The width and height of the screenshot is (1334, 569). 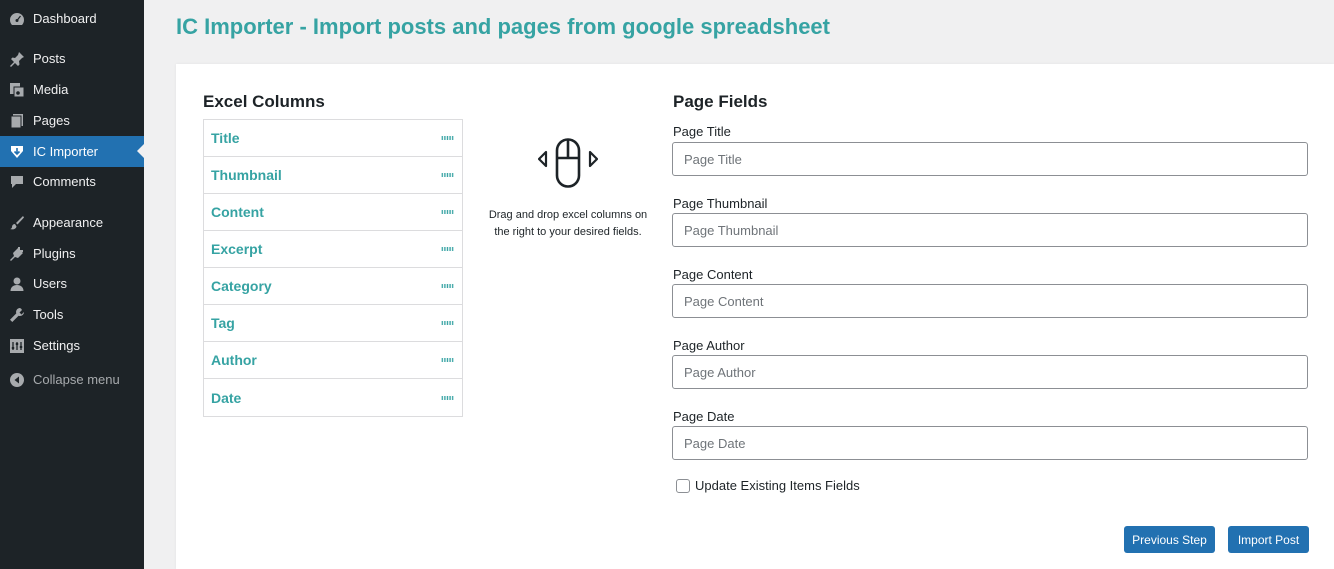 I want to click on importer-icon, so click(x=17, y=151).